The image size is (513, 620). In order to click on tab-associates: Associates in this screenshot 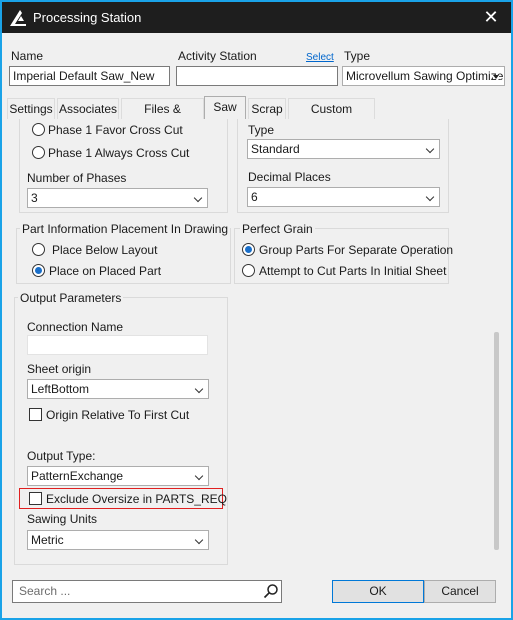, I will do `click(88, 108)`.